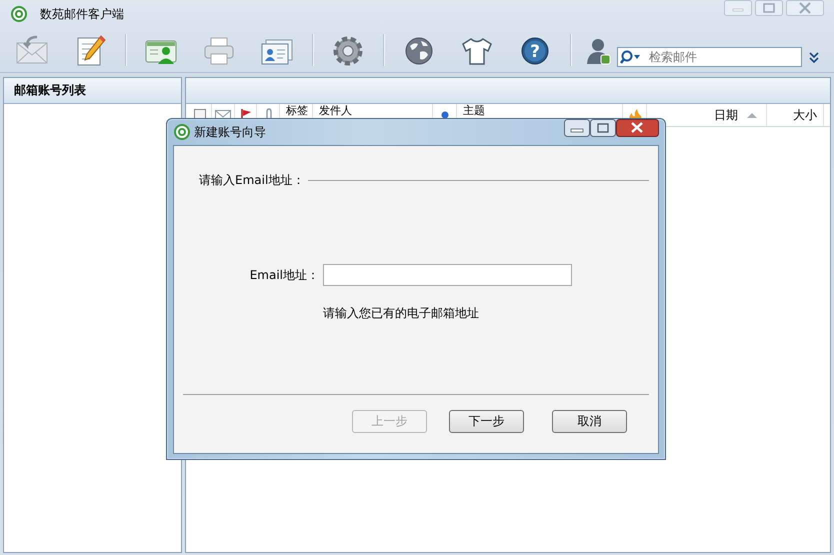 The width and height of the screenshot is (834, 555). What do you see at coordinates (589, 421) in the screenshot?
I see `cancel-button: 取消` at bounding box center [589, 421].